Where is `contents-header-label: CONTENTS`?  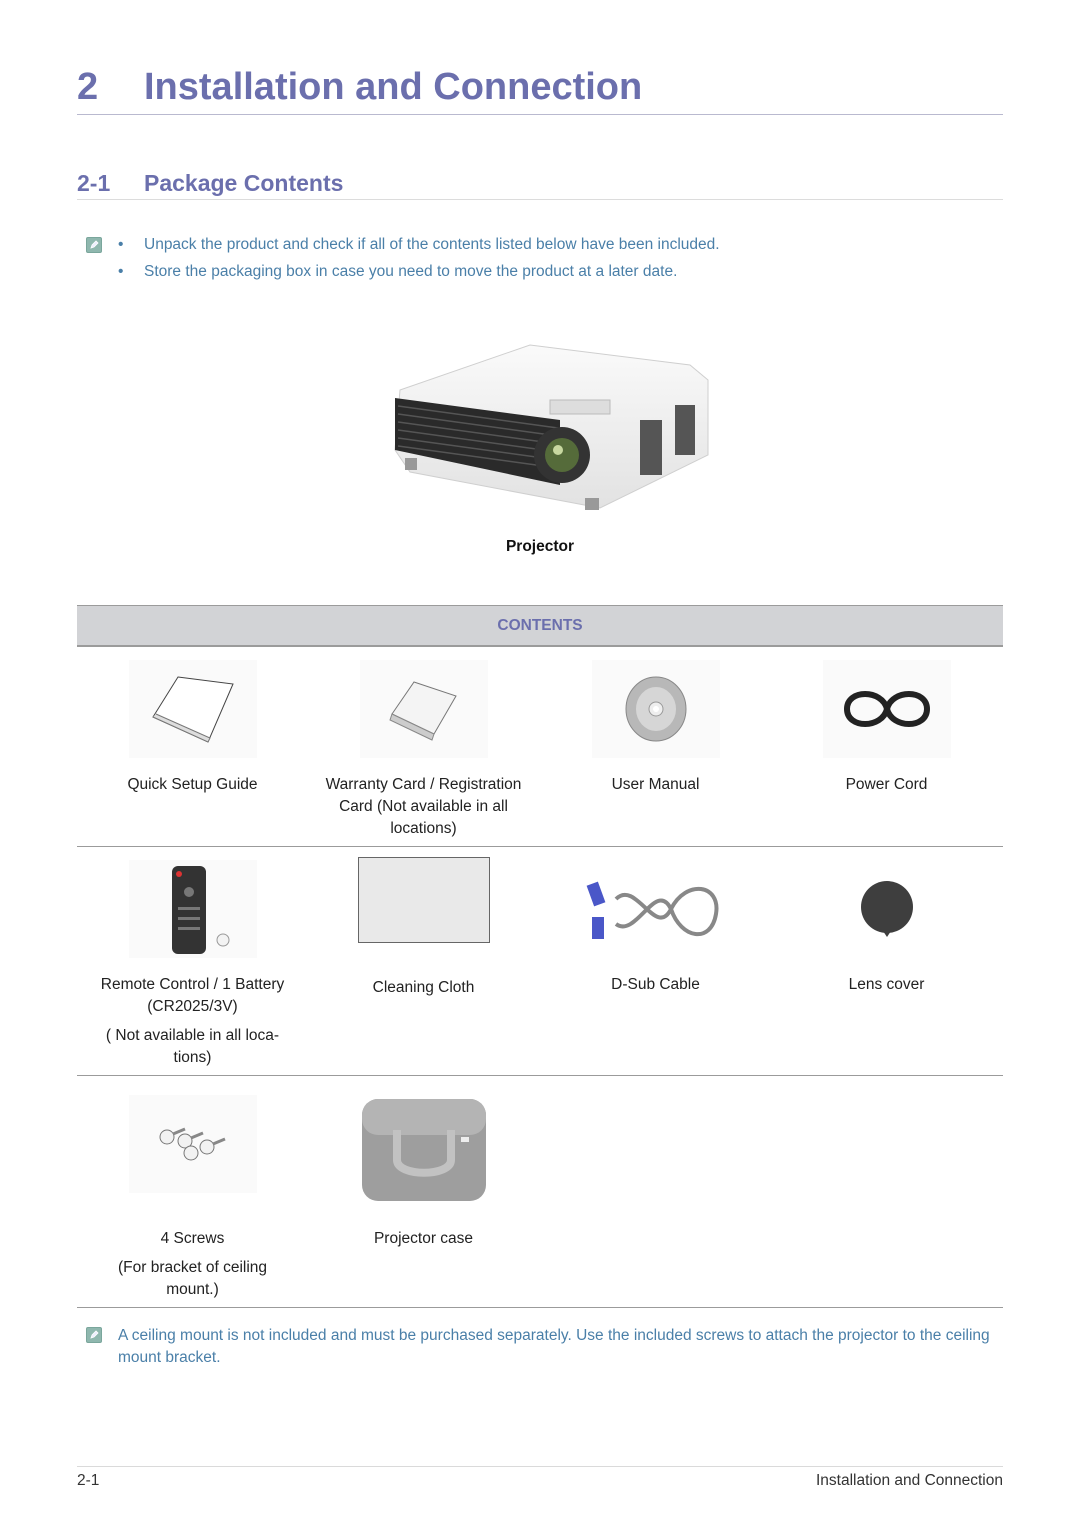 contents-header-label: CONTENTS is located at coordinates (540, 625).